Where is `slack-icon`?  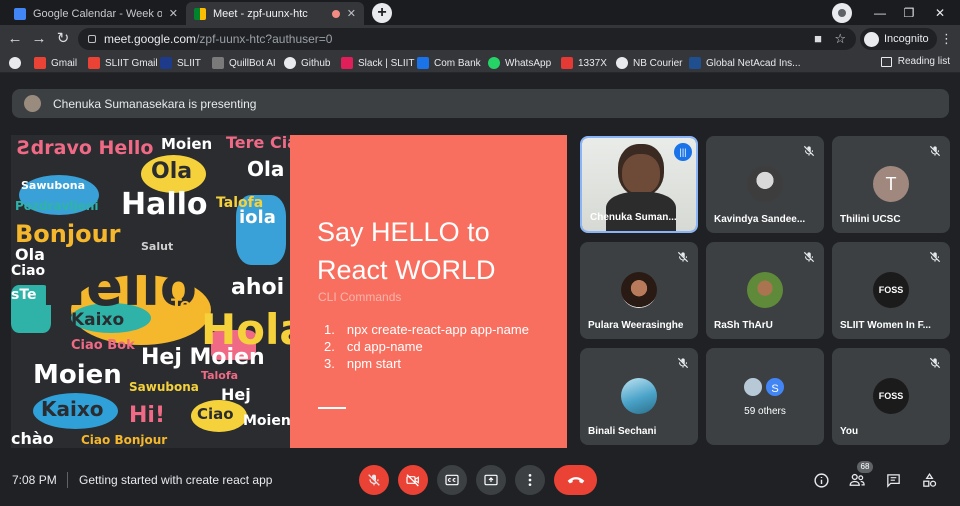
slack-icon is located at coordinates (347, 63).